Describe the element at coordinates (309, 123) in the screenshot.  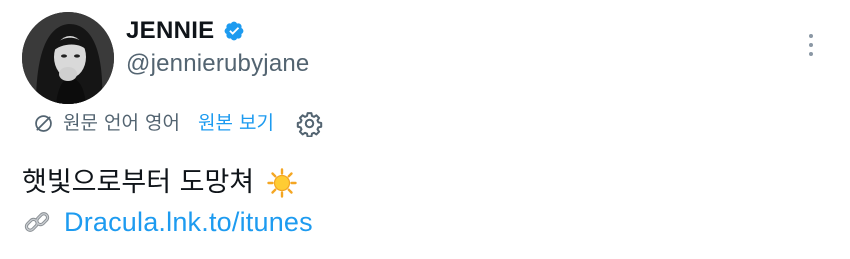
I see `gear-icon` at that location.